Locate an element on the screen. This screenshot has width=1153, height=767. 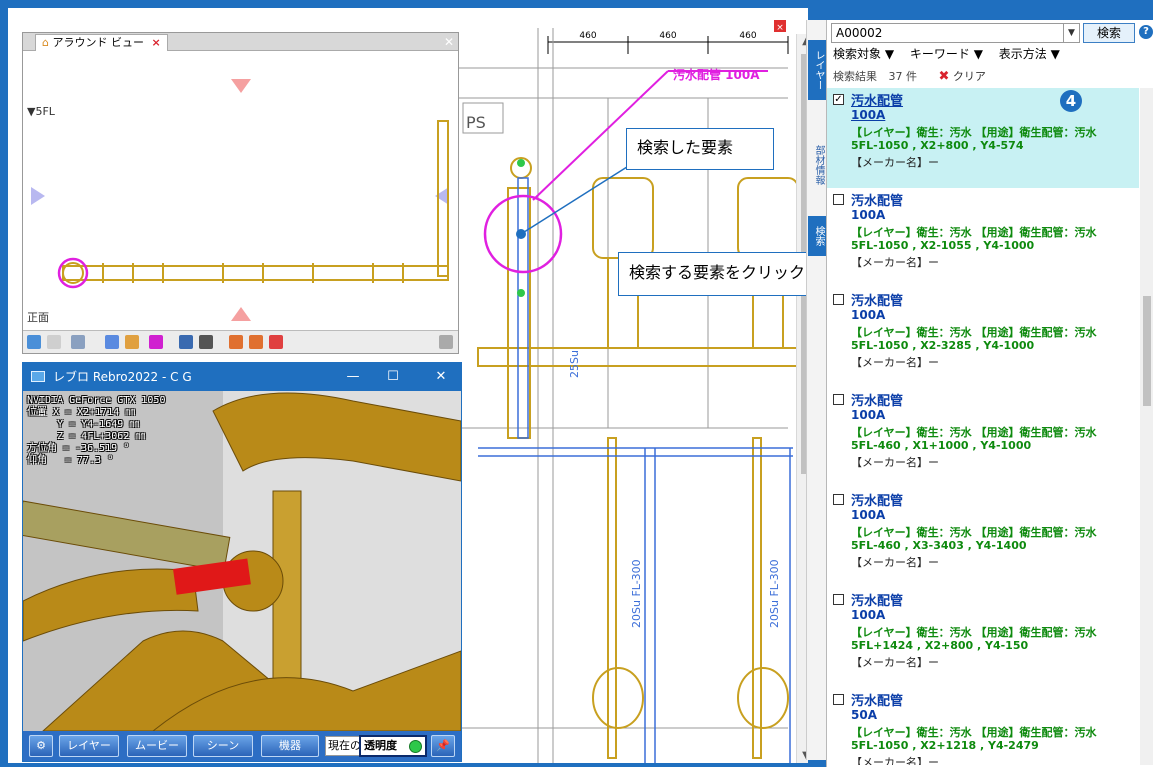
movie-button: ムービー is located at coordinates (157, 746).